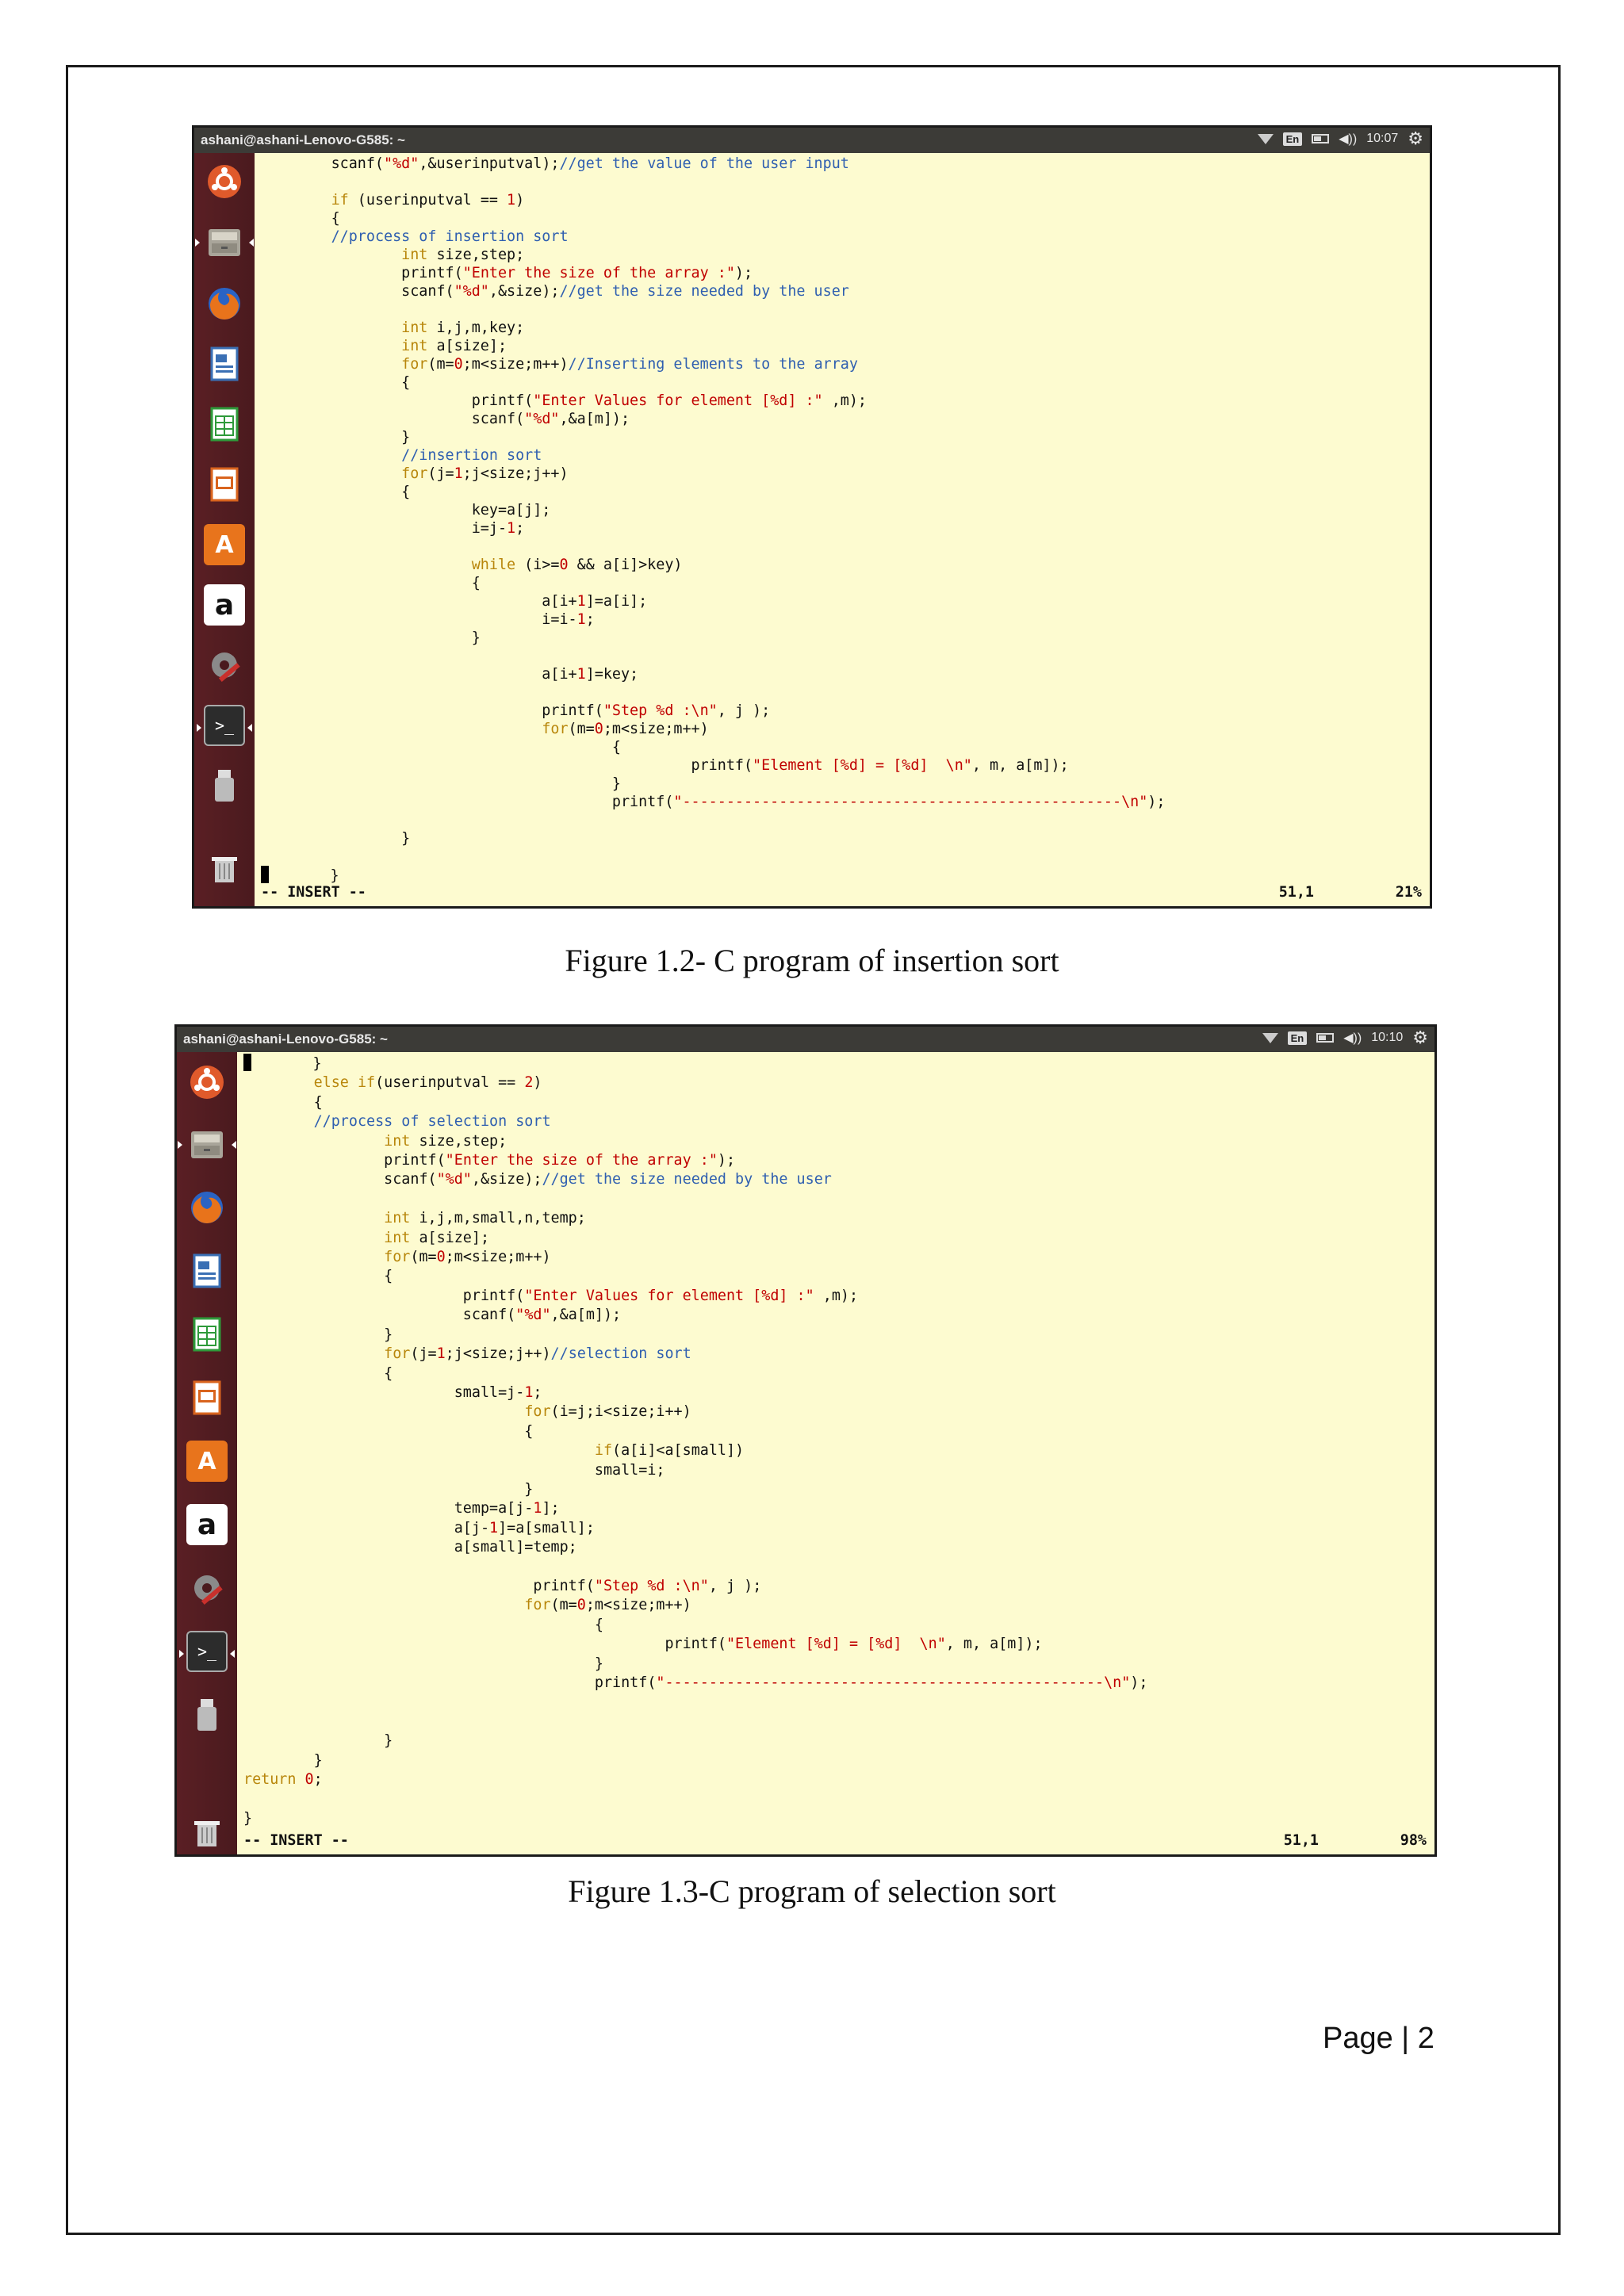  What do you see at coordinates (1413, 1841) in the screenshot?
I see `scroll-percent: 98%` at bounding box center [1413, 1841].